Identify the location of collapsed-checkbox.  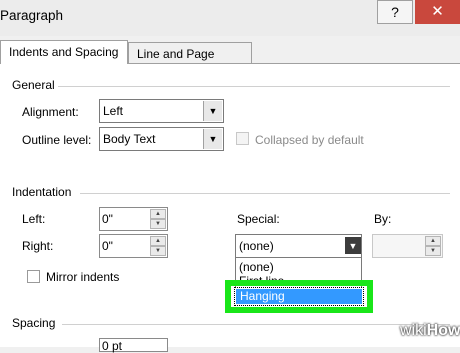
(242, 138).